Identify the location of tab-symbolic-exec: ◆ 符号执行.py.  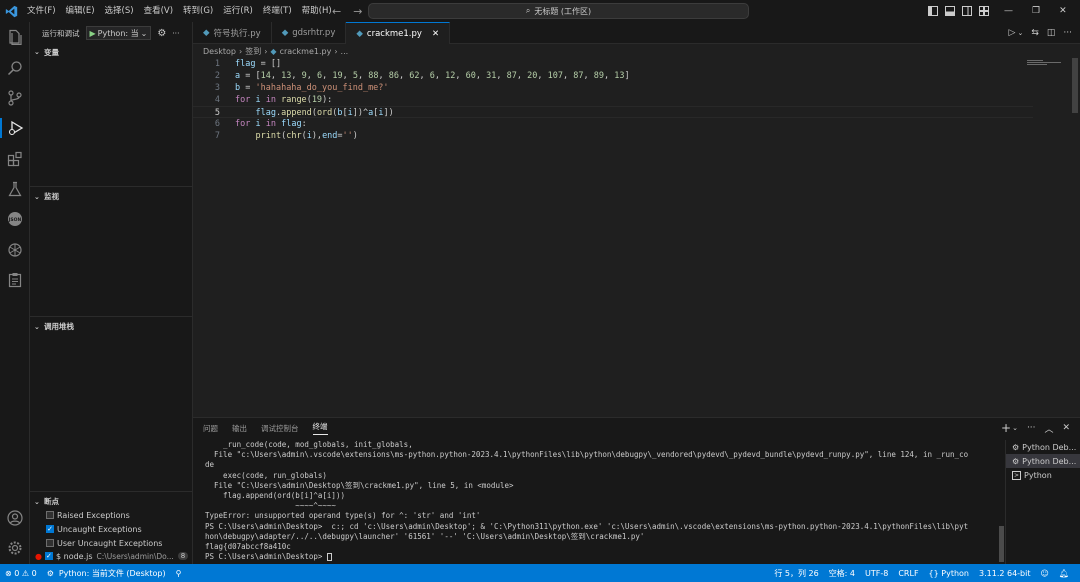
(232, 33).